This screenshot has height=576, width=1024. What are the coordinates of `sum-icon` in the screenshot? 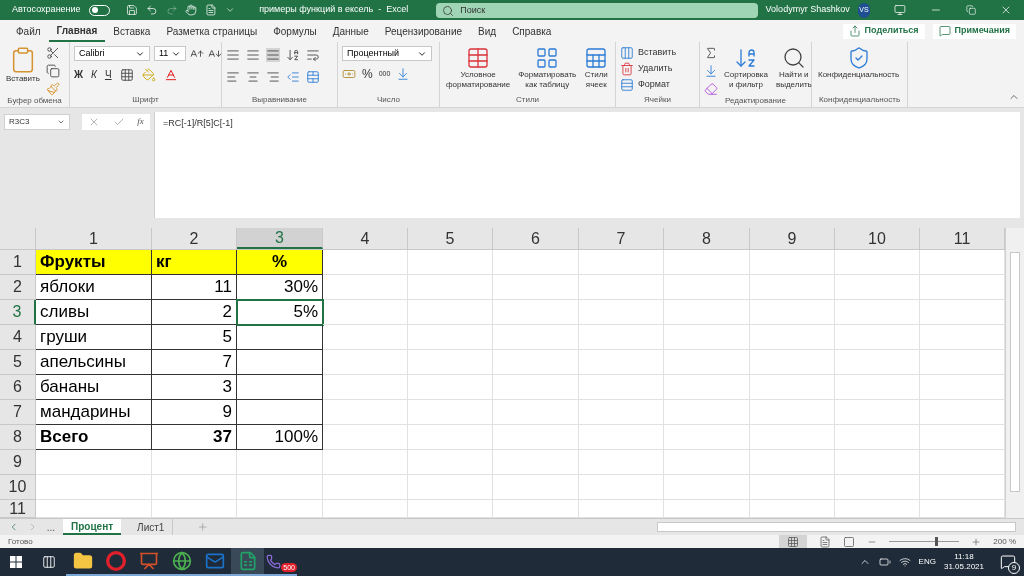 It's located at (711, 53).